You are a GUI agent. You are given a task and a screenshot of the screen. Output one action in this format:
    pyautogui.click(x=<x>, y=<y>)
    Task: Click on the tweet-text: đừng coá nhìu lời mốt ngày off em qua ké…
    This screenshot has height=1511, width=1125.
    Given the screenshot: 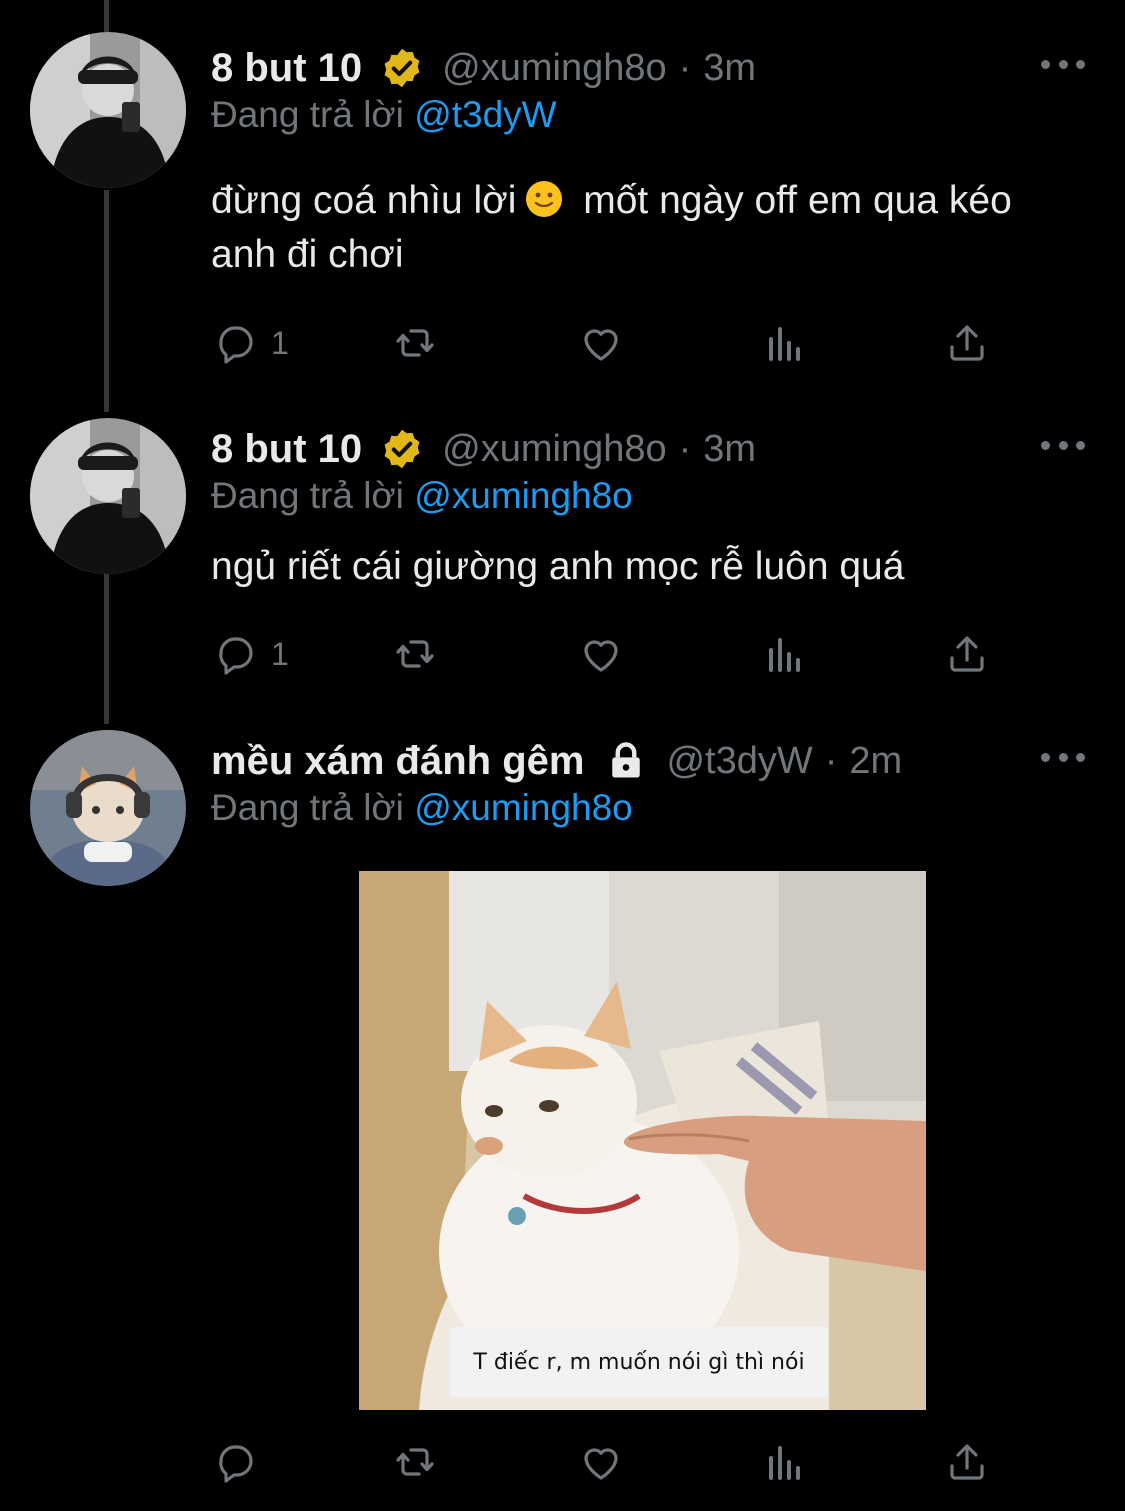 What is the action you would take?
    pyautogui.click(x=646, y=228)
    